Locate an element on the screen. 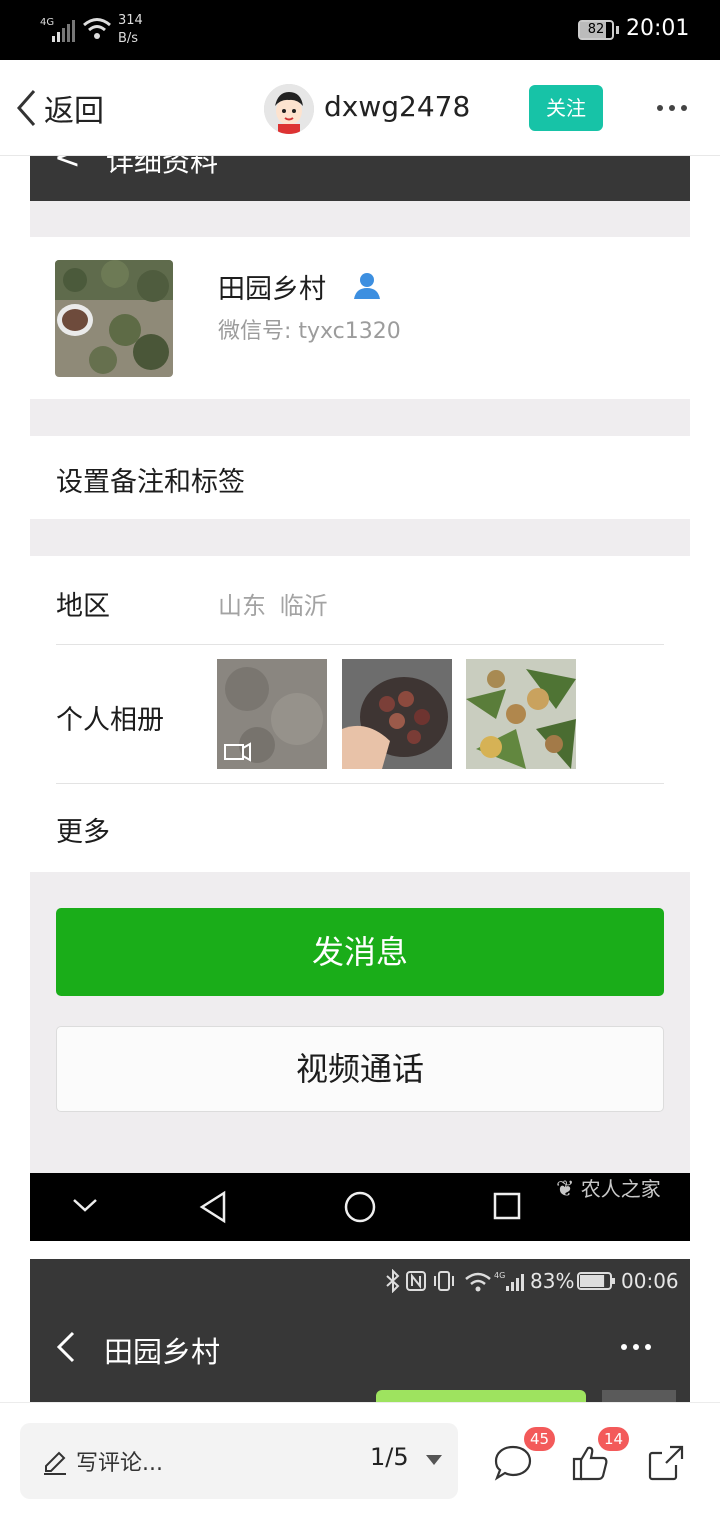  profile-photo is located at coordinates (114, 318).